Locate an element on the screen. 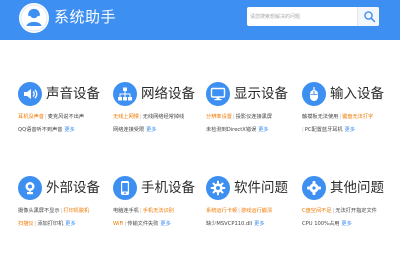 This screenshot has height=262, width=400. issue-link: WiFi is located at coordinates (118, 224).